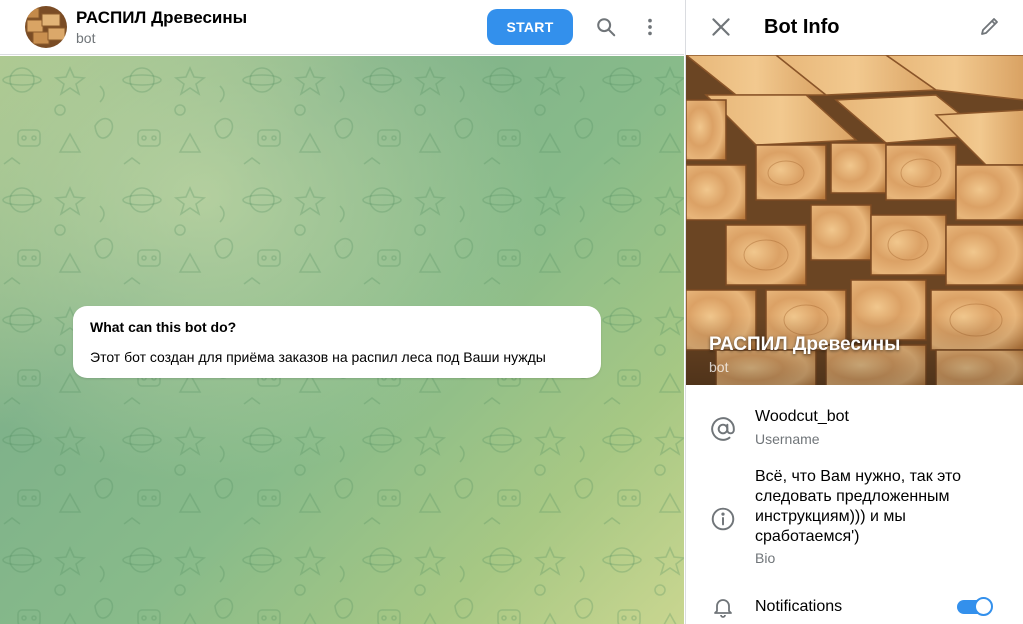  I want to click on info-header: Bot Info, so click(854, 27).